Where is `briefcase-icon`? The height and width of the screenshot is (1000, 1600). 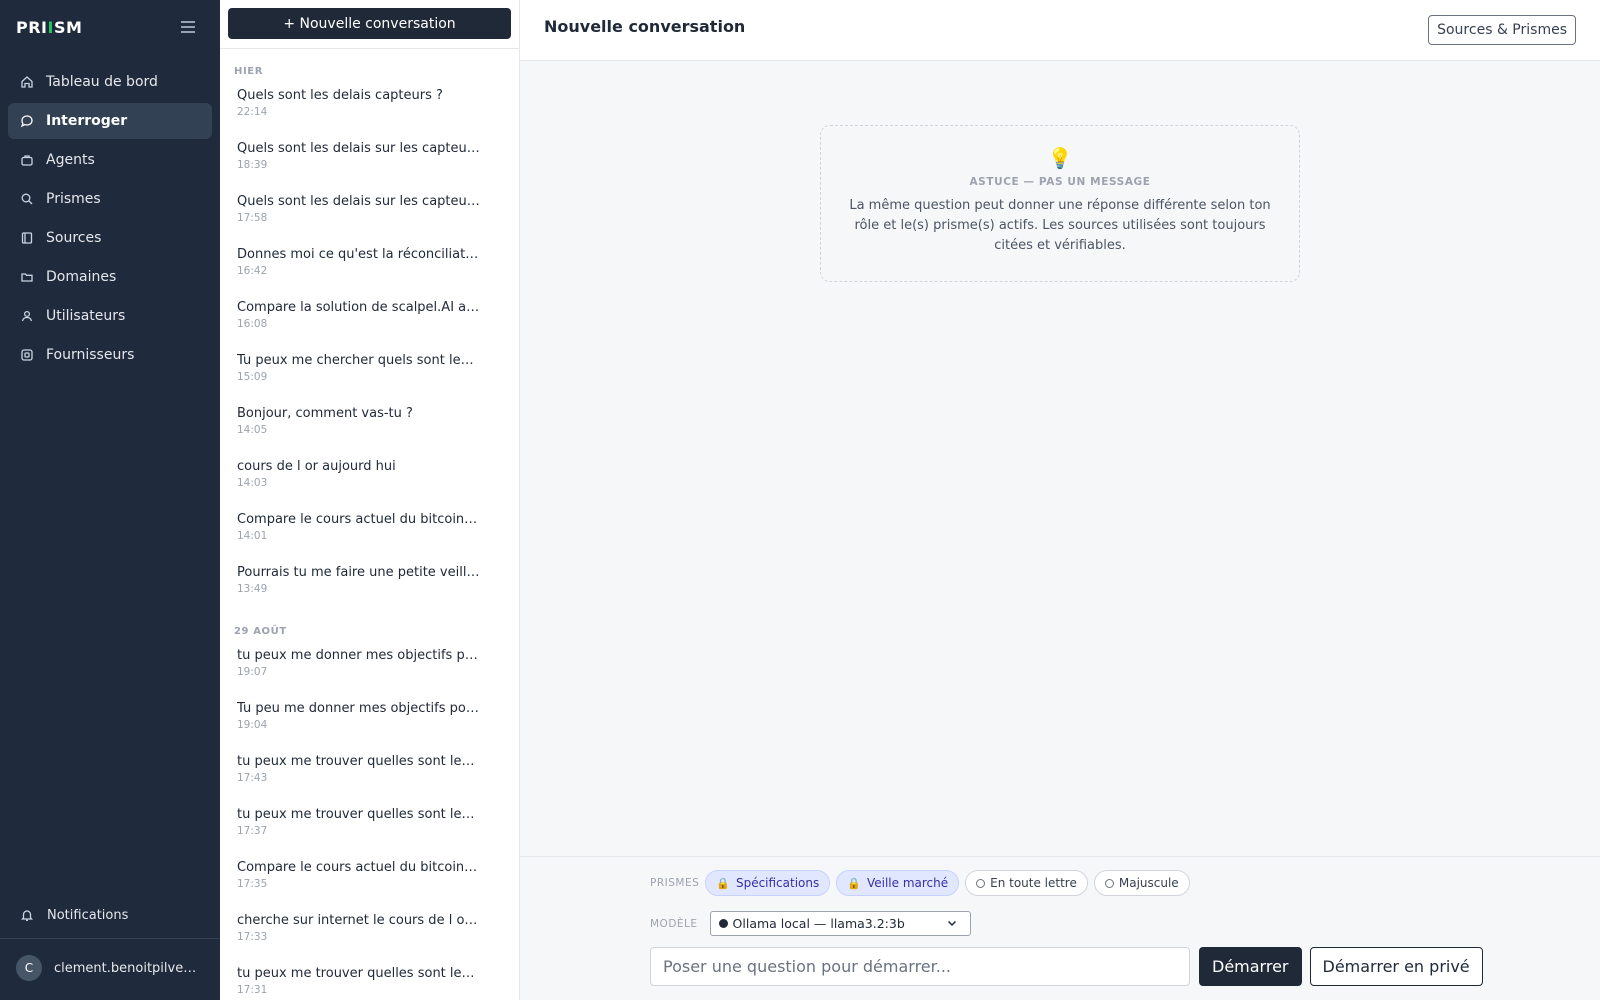
briefcase-icon is located at coordinates (27, 160).